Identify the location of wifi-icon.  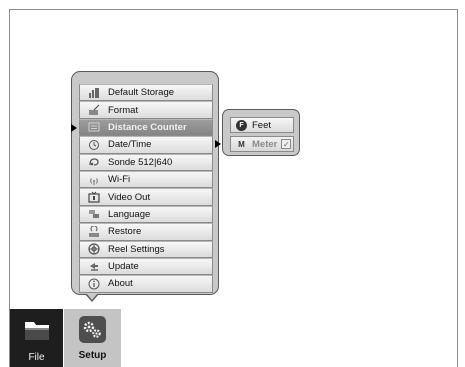
(94, 179).